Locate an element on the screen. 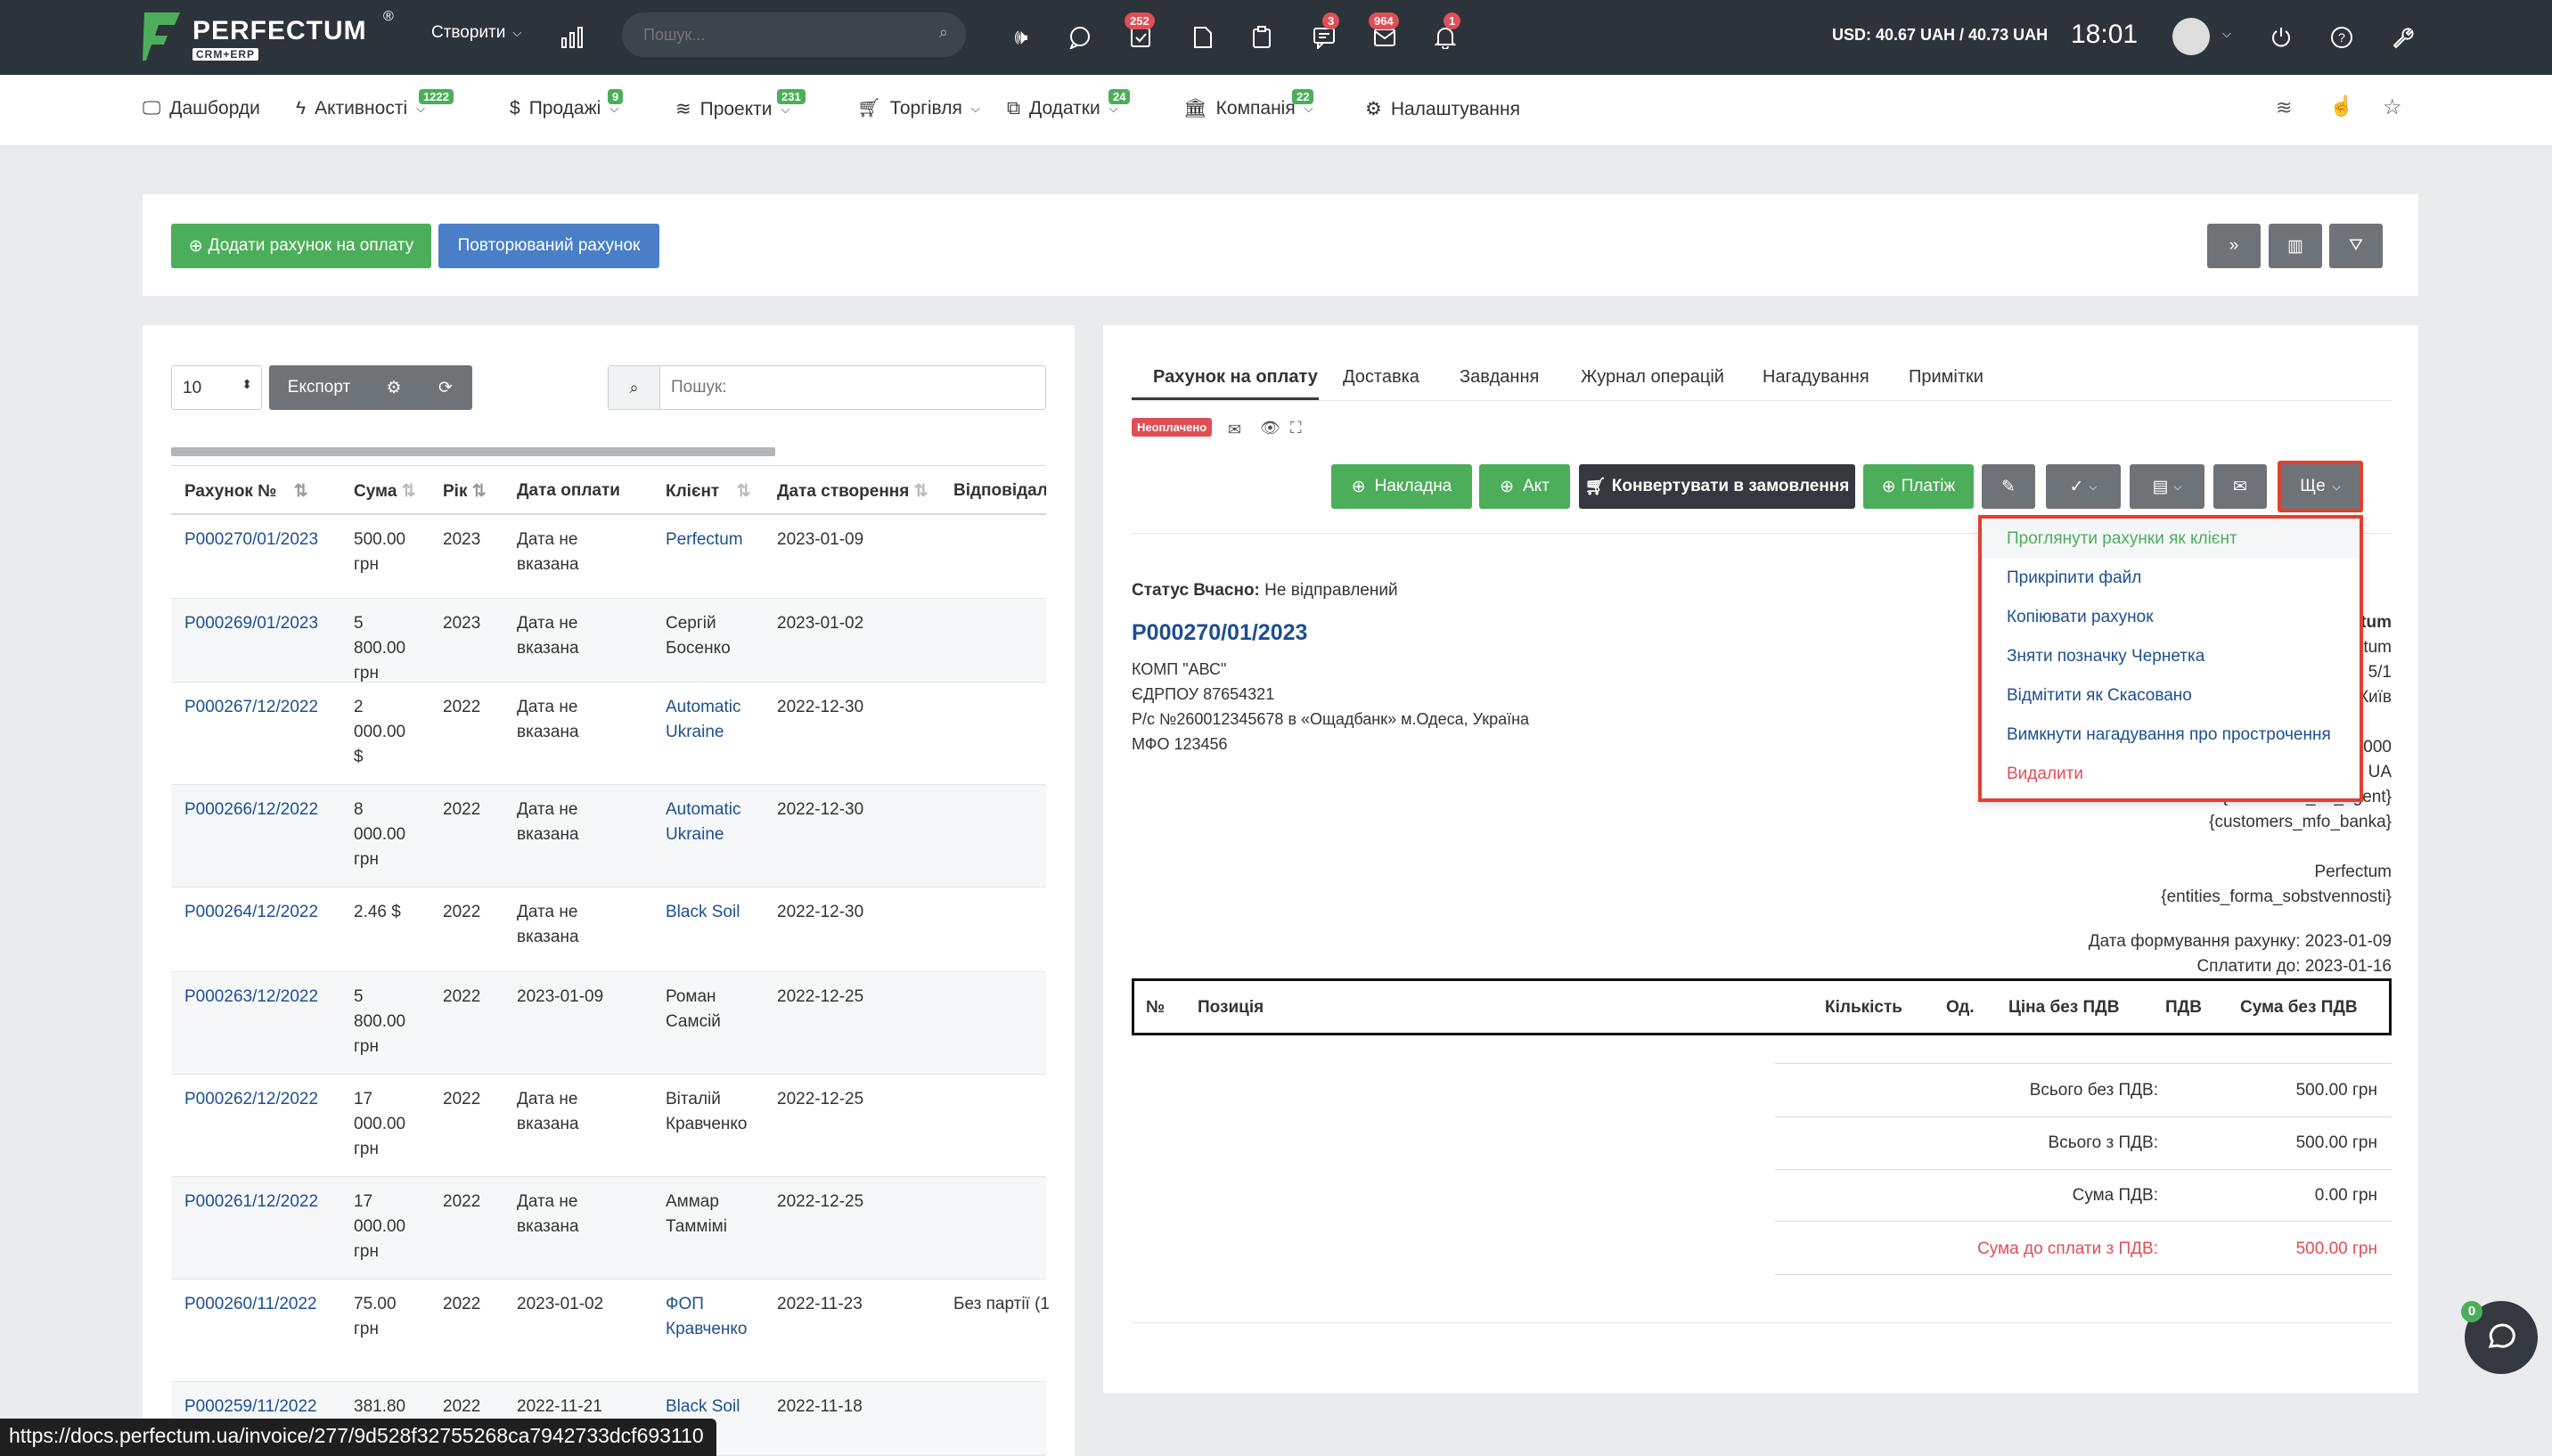  col-client: Клієнт ⇅ is located at coordinates (708, 491).